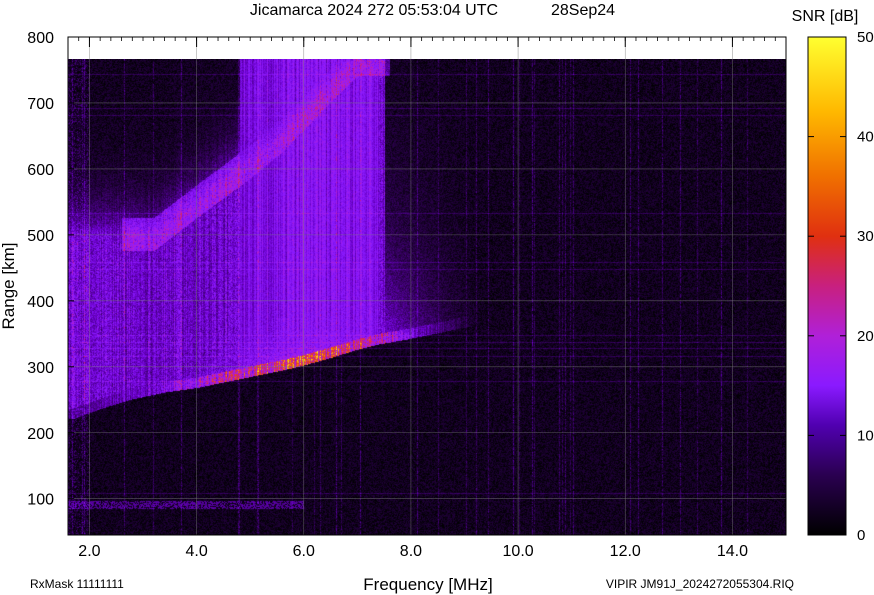 This screenshot has width=874, height=595. Describe the element at coordinates (518, 551) in the screenshot. I see `x-tick-label: 10.0` at that location.